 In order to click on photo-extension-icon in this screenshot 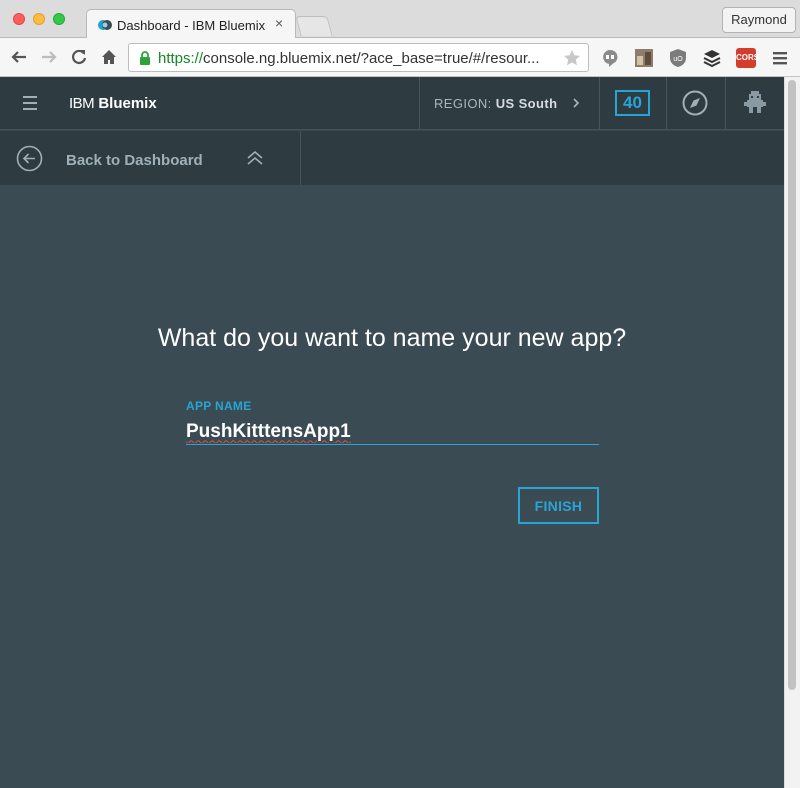, I will do `click(644, 58)`.